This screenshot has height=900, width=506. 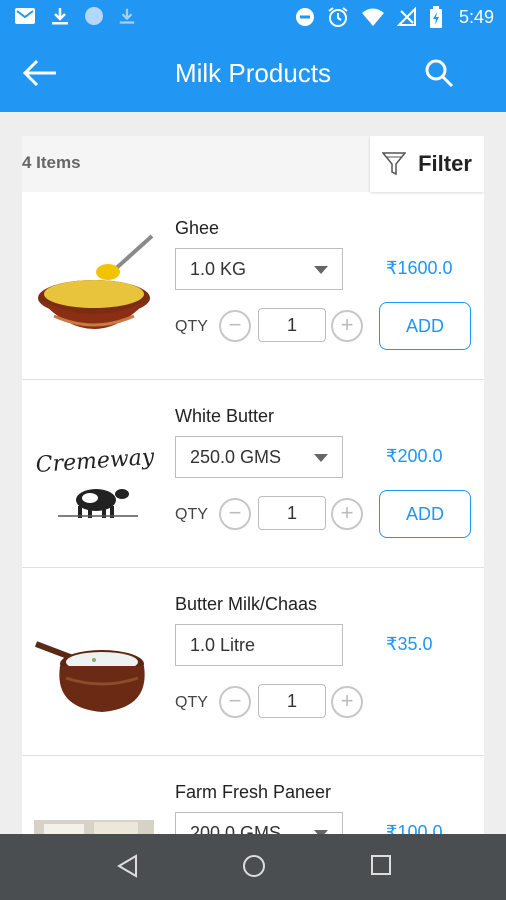 I want to click on circle-icon, so click(x=94, y=16).